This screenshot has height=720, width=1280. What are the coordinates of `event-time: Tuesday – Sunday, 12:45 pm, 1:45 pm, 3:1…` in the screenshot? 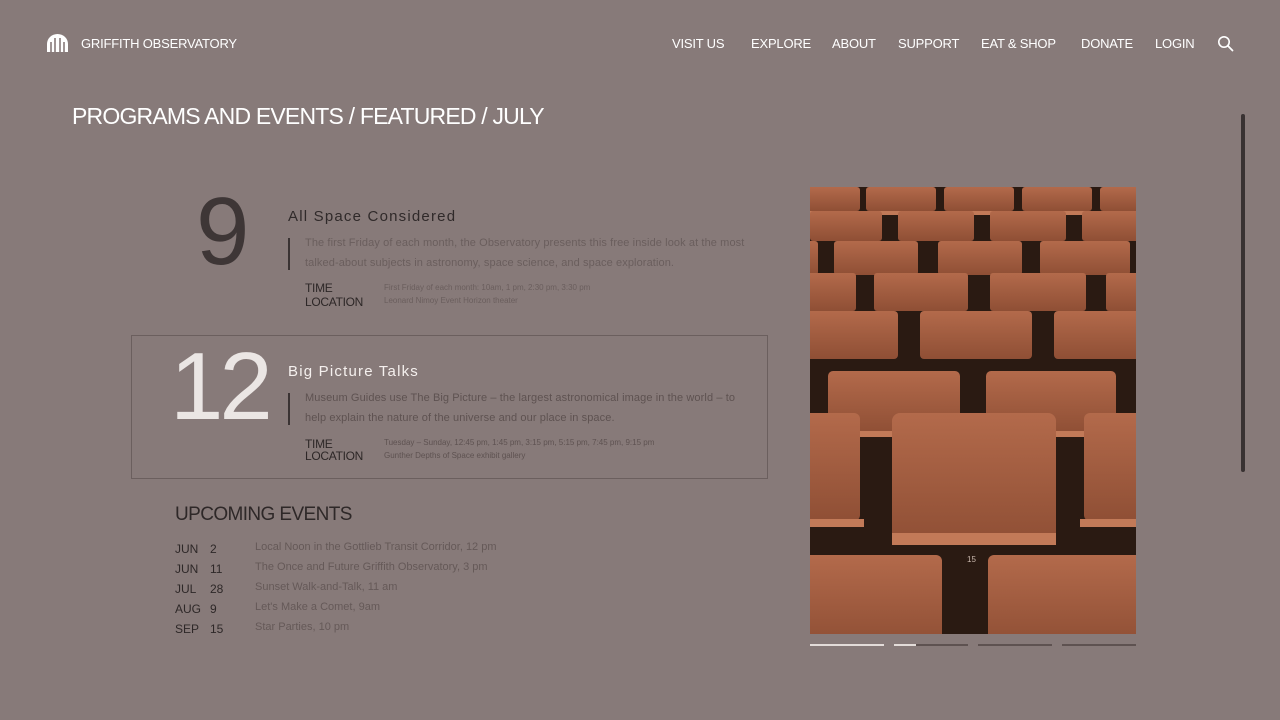 It's located at (519, 442).